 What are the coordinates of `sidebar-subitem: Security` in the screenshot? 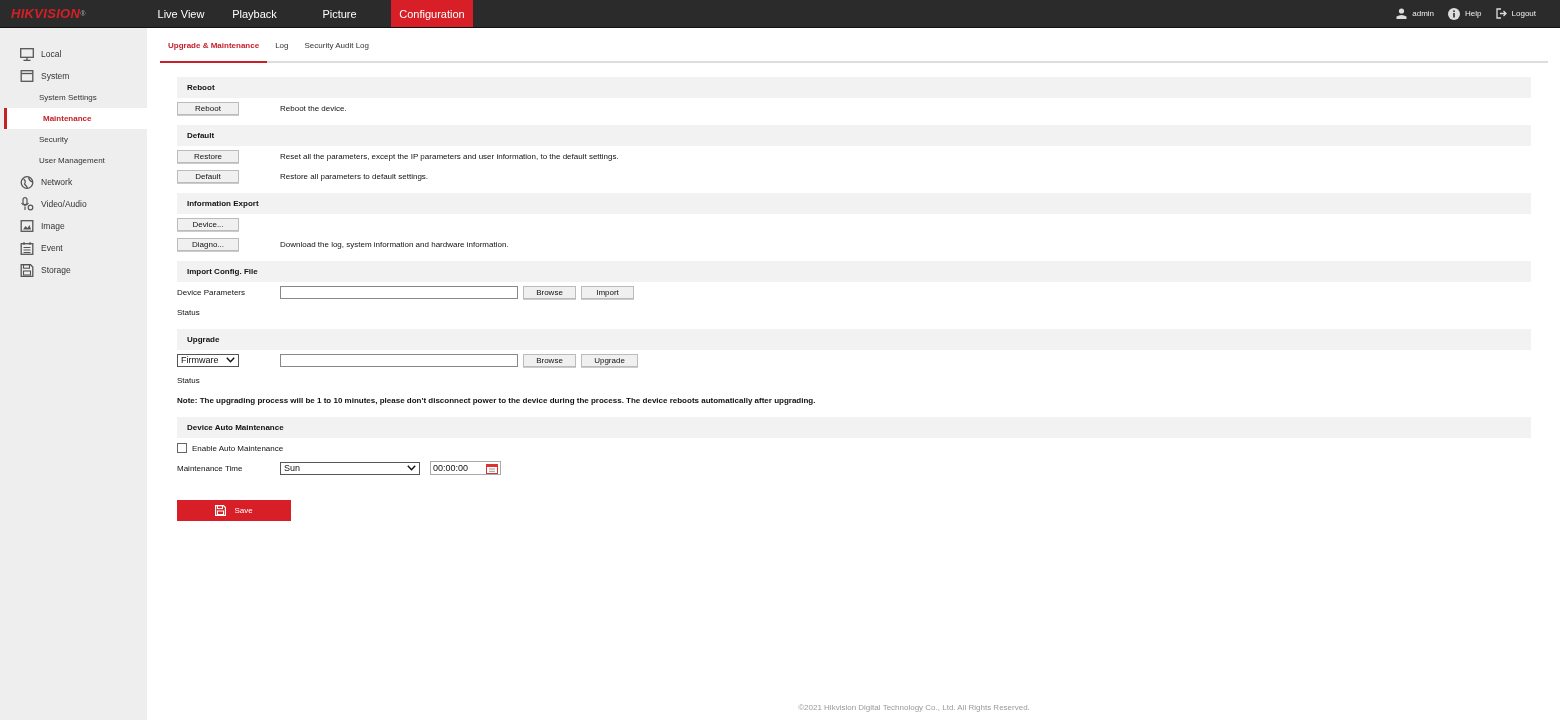 It's located at (73, 139).